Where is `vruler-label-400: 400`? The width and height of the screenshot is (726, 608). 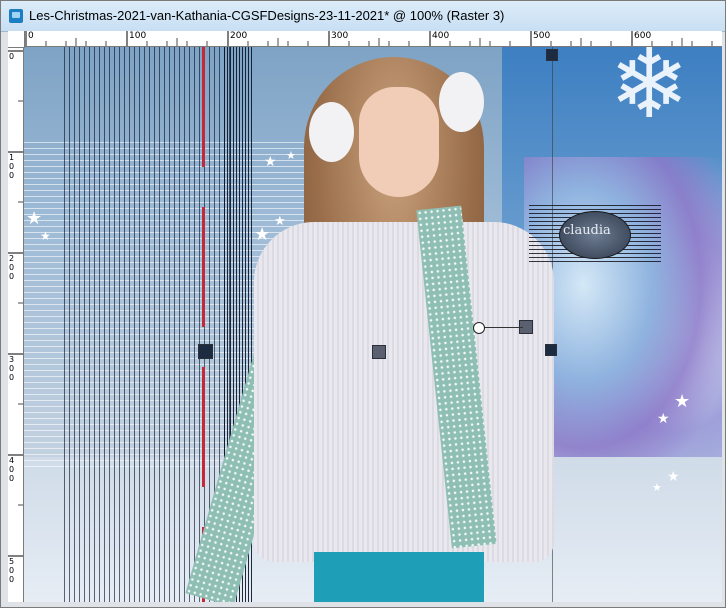
vruler-label-400: 400 is located at coordinates (12, 469).